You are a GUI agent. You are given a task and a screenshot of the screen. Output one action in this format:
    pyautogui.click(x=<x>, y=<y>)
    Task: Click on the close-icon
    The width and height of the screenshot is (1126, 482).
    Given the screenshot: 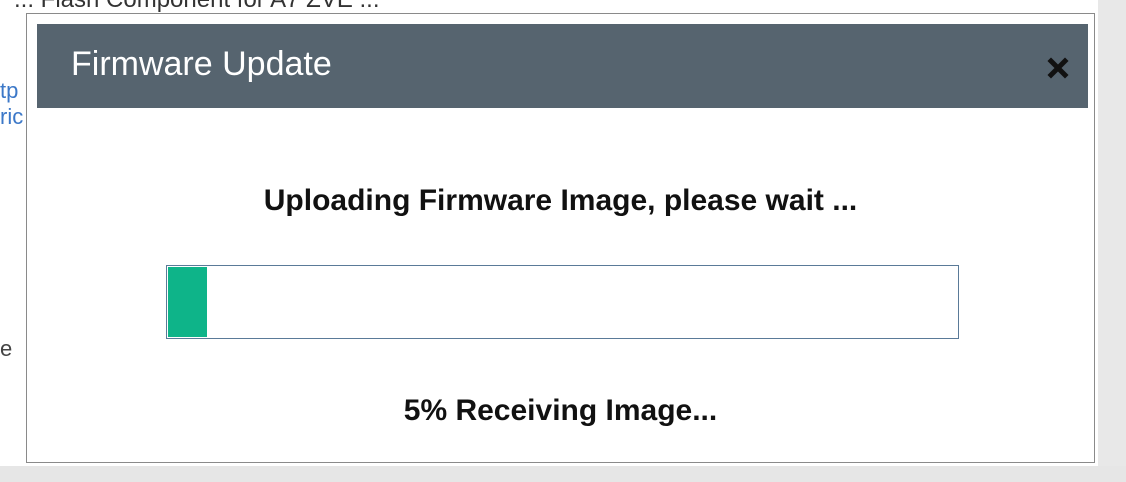 What is the action you would take?
    pyautogui.click(x=1058, y=68)
    